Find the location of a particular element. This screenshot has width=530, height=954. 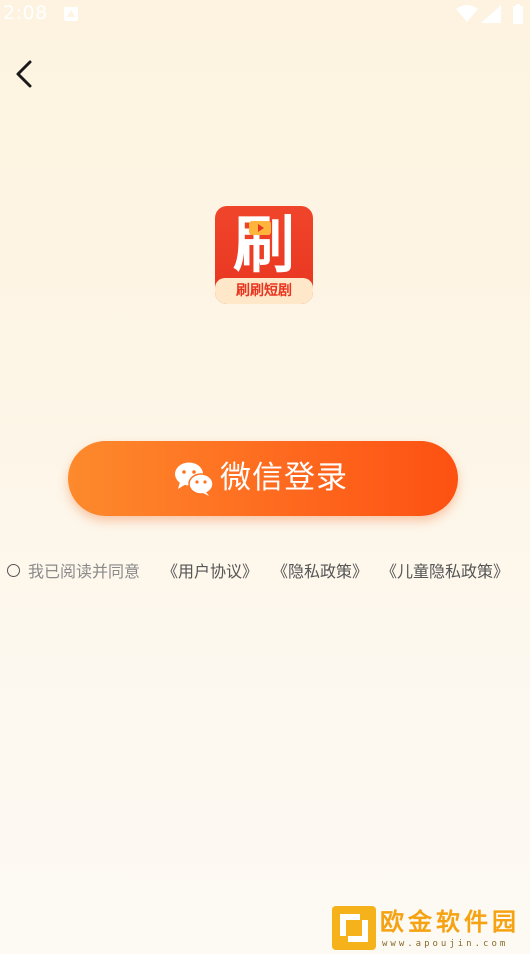

chevron-left-icon is located at coordinates (24, 74).